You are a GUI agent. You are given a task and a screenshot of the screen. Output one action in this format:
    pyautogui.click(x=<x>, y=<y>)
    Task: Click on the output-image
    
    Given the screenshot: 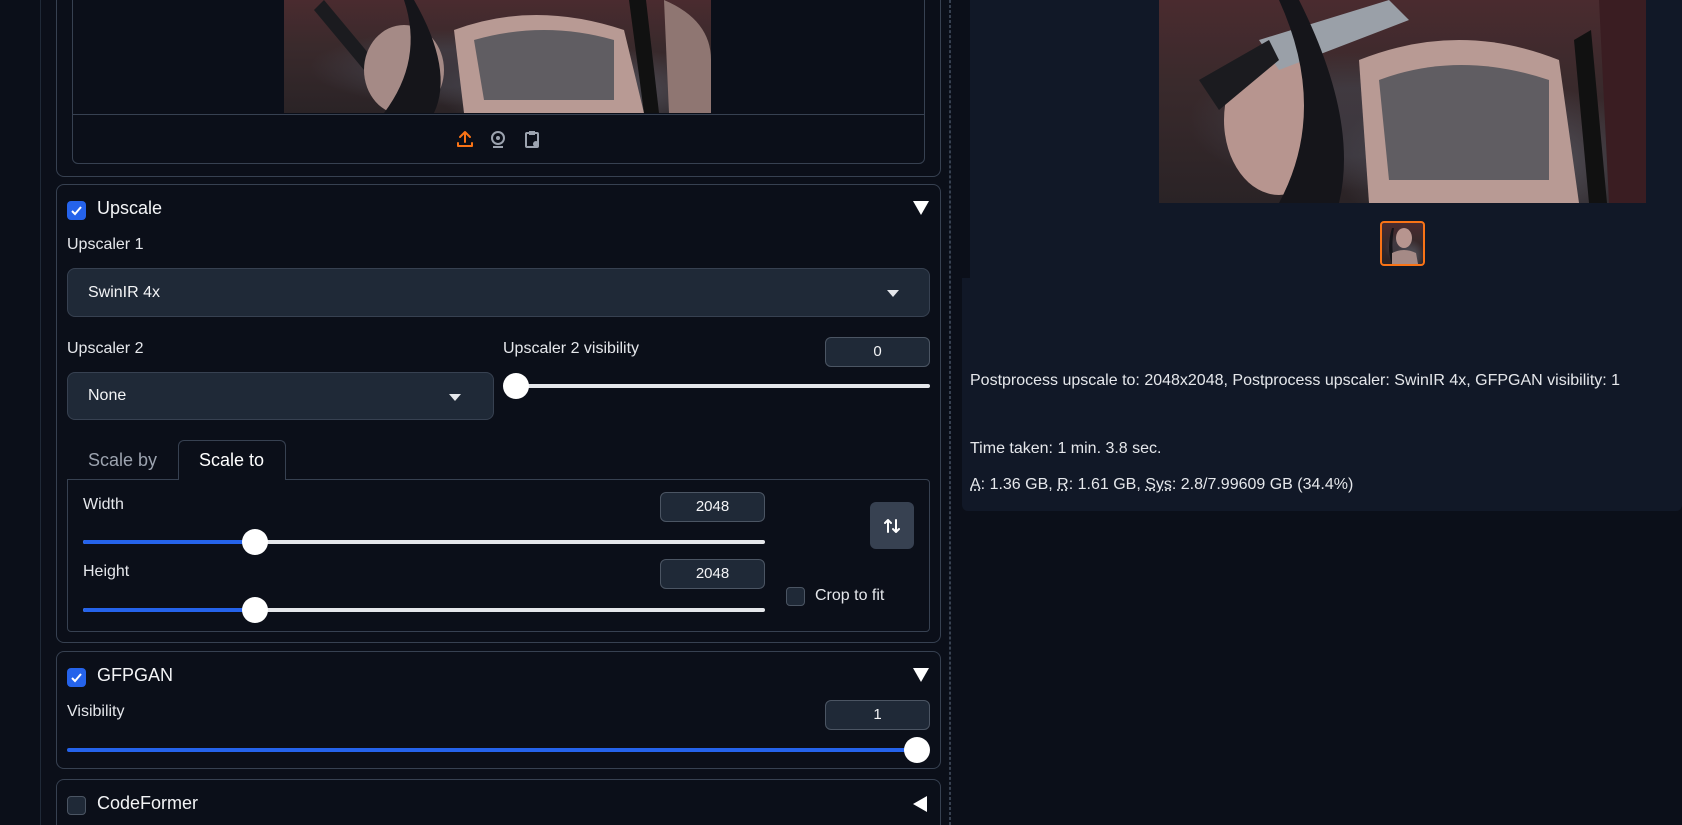 What is the action you would take?
    pyautogui.click(x=1402, y=101)
    